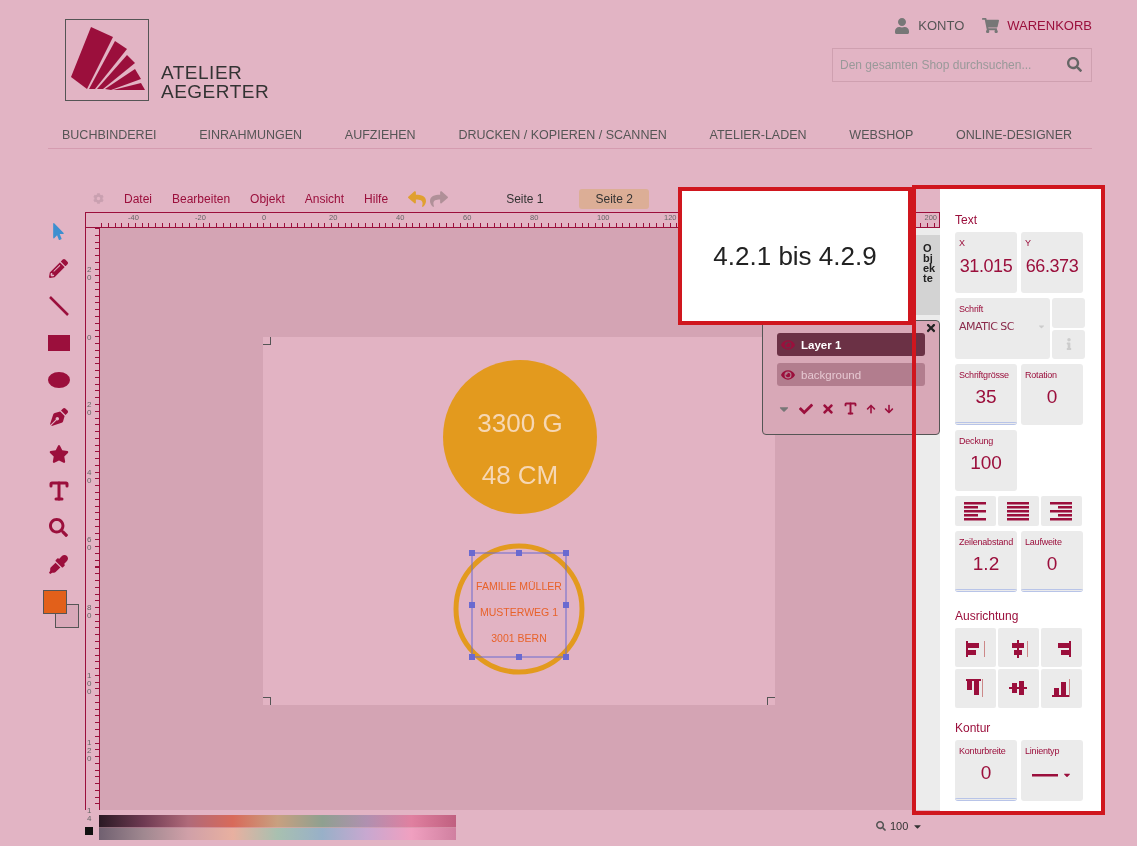 This screenshot has height=846, width=1137. I want to click on field-label: Deckung, so click(976, 441).